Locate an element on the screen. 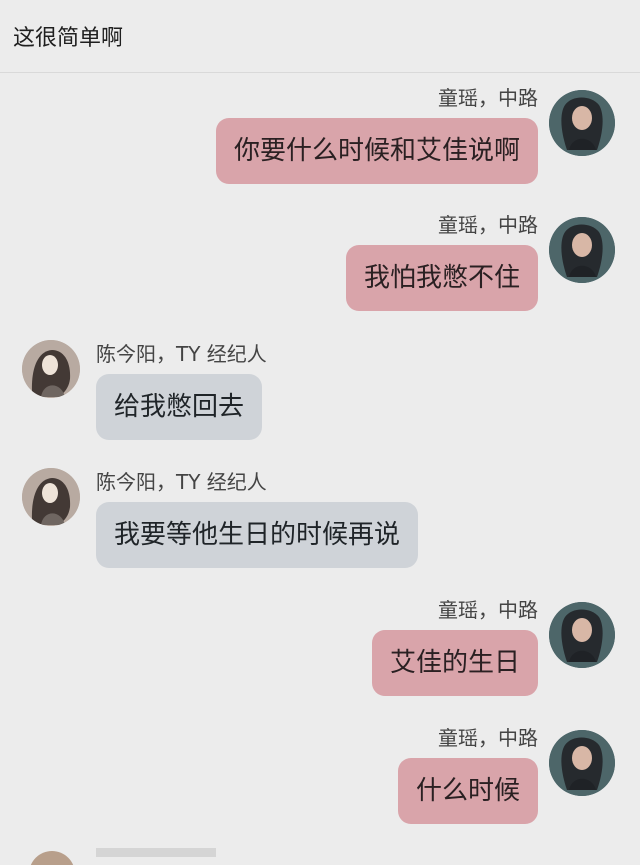  message-row: 童瑶，中路 什么时候 is located at coordinates (320, 786).